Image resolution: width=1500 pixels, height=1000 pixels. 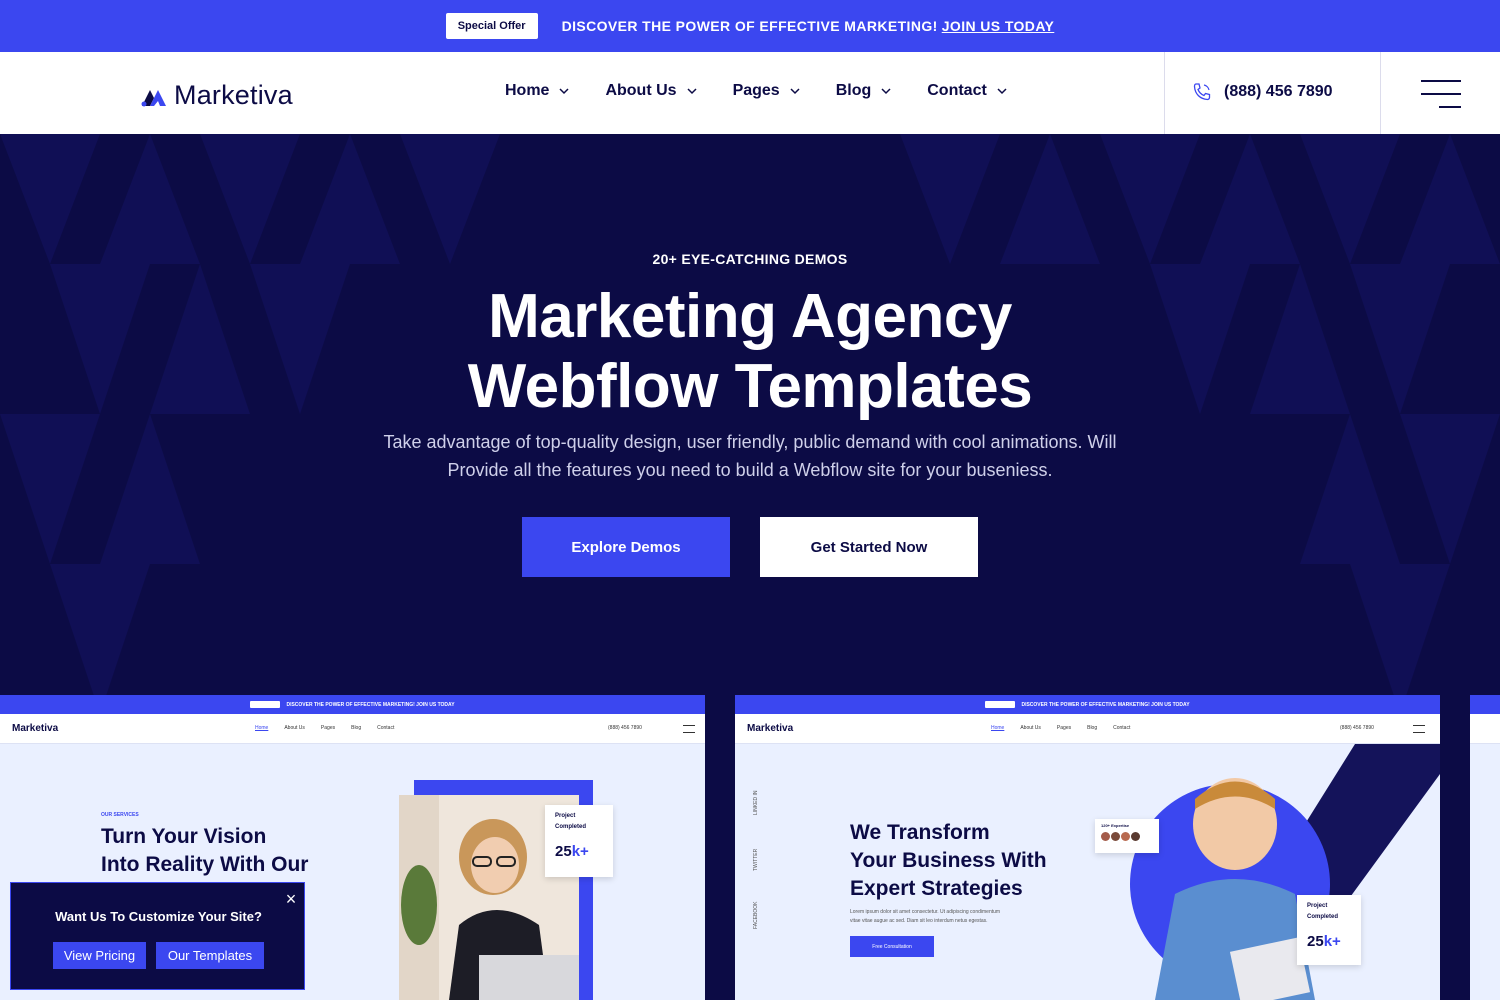 What do you see at coordinates (750, 259) in the screenshot?
I see `hero-eyebrow: 20+ EYE-CATCHING DEMOS` at bounding box center [750, 259].